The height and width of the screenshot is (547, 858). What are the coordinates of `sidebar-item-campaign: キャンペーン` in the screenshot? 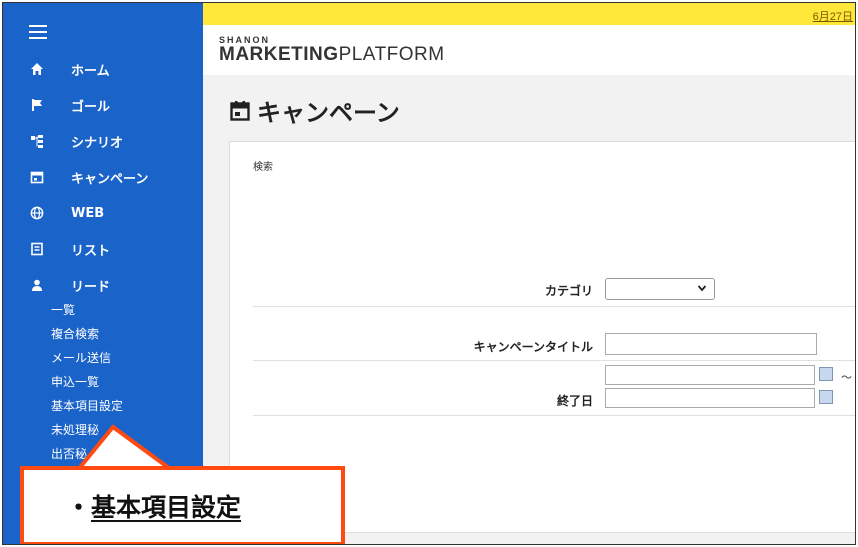 It's located at (103, 177).